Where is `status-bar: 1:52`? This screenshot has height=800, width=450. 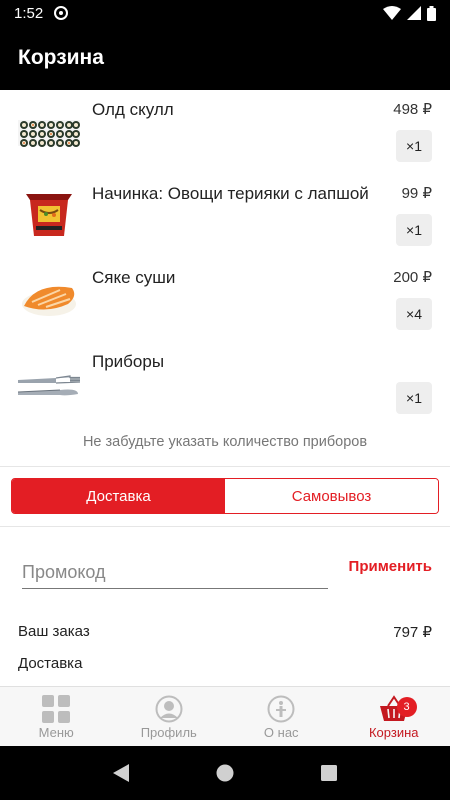 status-bar: 1:52 is located at coordinates (225, 13).